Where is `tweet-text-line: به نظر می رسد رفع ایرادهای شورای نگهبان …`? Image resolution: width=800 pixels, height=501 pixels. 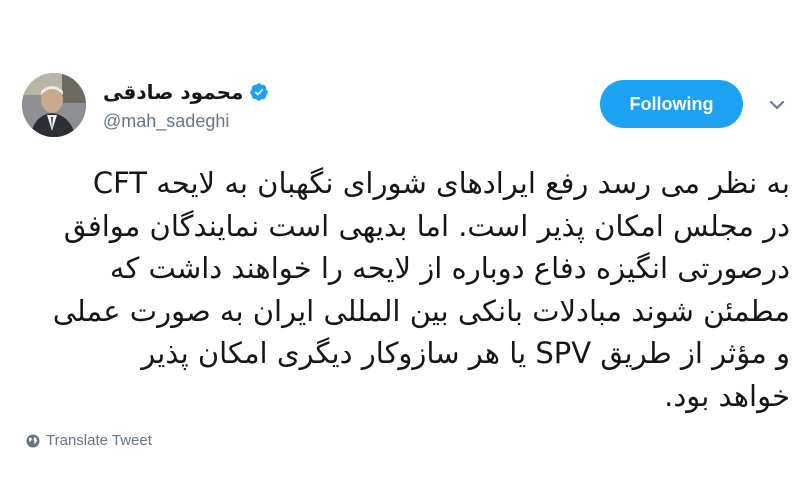 tweet-text-line: به نظر می رسد رفع ایرادهای شورای نگهبان … is located at coordinates (441, 183).